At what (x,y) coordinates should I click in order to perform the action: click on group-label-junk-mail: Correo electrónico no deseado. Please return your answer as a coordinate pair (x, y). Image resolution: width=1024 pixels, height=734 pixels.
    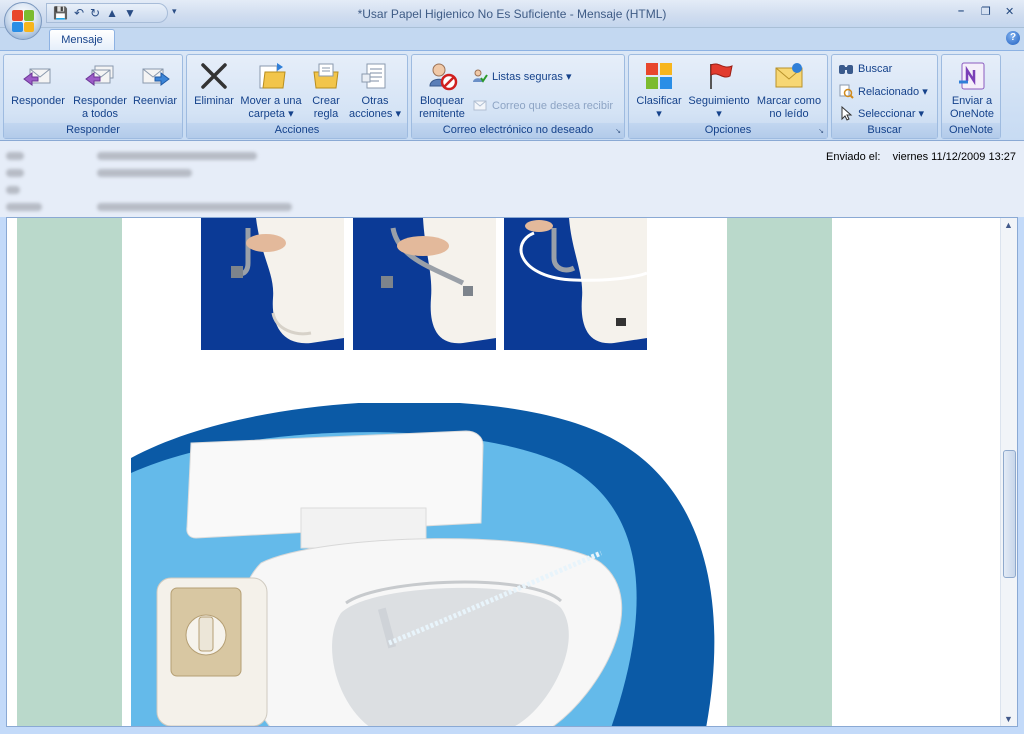
    Looking at the image, I should click on (518, 130).